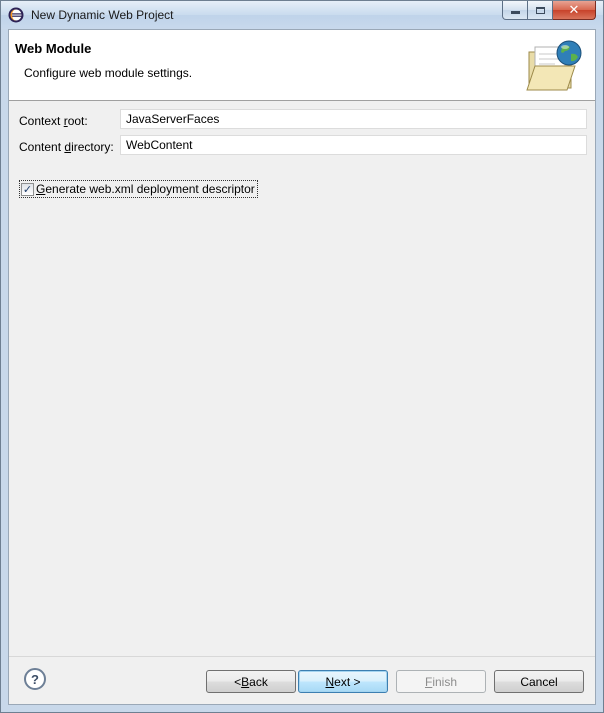 The width and height of the screenshot is (604, 713). I want to click on help-button: ?, so click(35, 679).